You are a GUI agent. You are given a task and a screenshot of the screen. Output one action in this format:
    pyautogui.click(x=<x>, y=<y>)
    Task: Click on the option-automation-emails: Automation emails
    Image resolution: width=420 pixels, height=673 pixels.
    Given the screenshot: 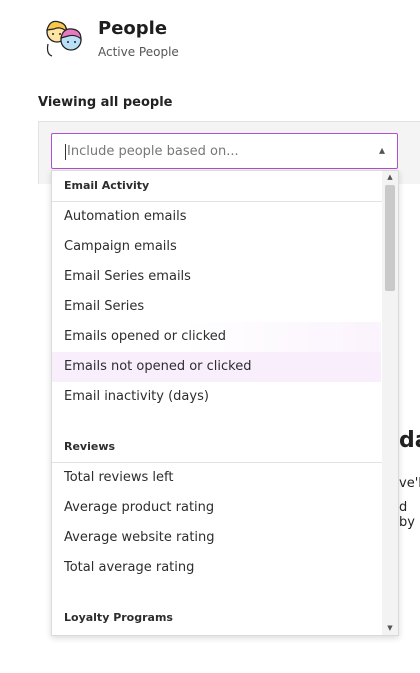 What is the action you would take?
    pyautogui.click(x=216, y=217)
    